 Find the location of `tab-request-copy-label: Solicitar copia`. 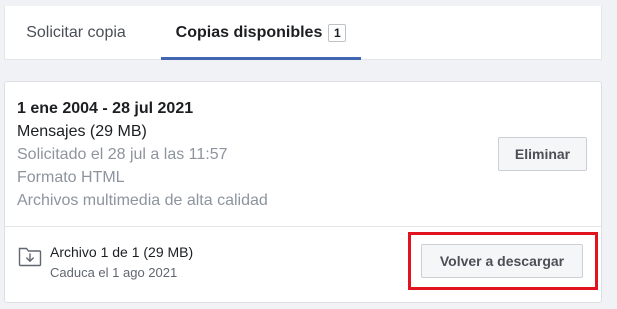

tab-request-copy-label: Solicitar copia is located at coordinates (76, 32).